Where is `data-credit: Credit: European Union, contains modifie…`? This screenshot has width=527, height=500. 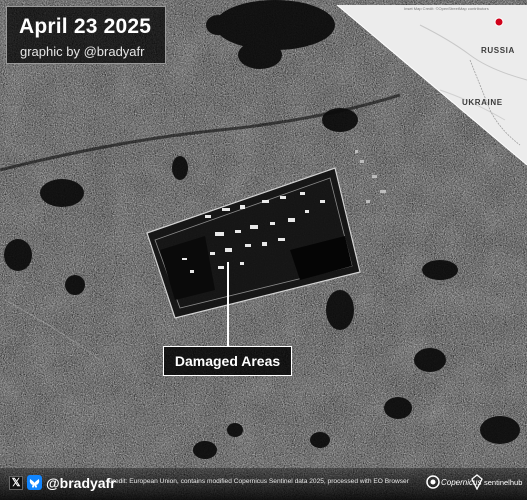
data-credit: Credit: European Union, contains modifie… is located at coordinates (258, 481).